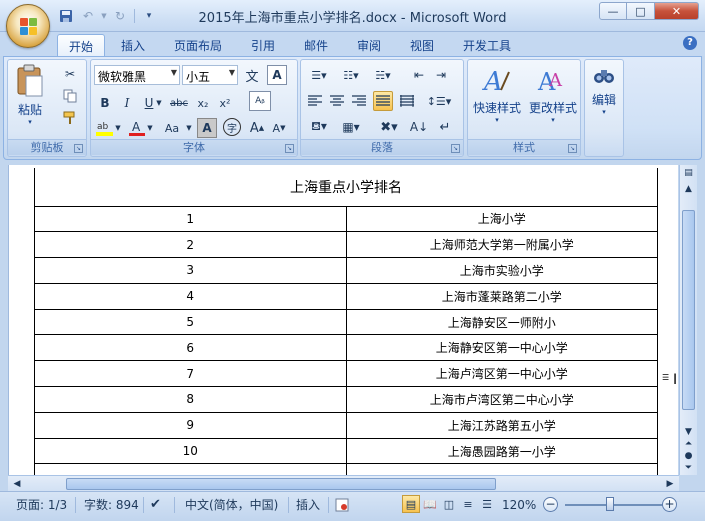  I want to click on phonetic-guide-icon: 文, so click(252, 75).